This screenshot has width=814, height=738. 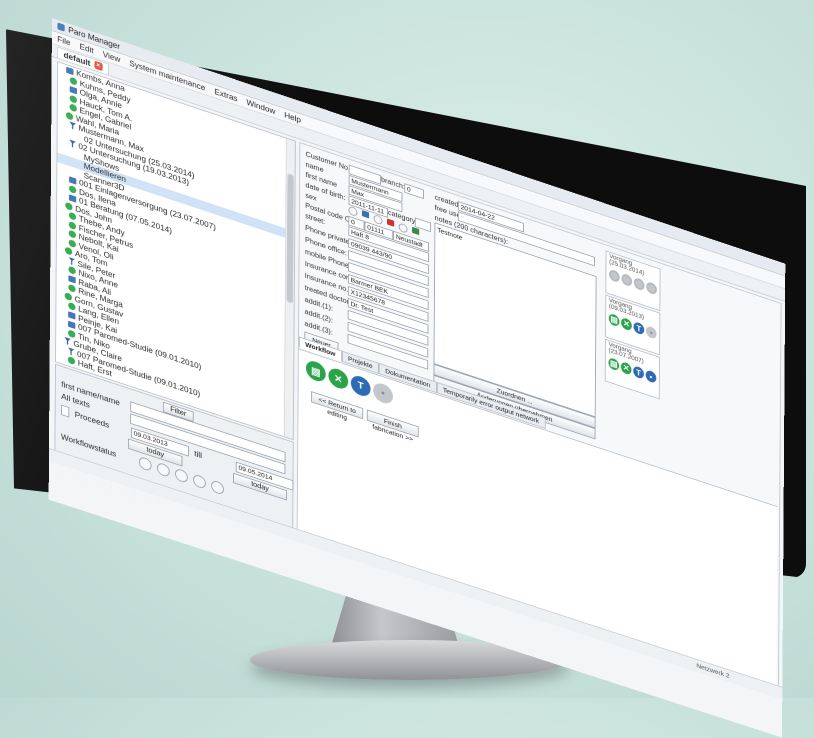 I want to click on close-icon: ×, so click(x=98, y=66).